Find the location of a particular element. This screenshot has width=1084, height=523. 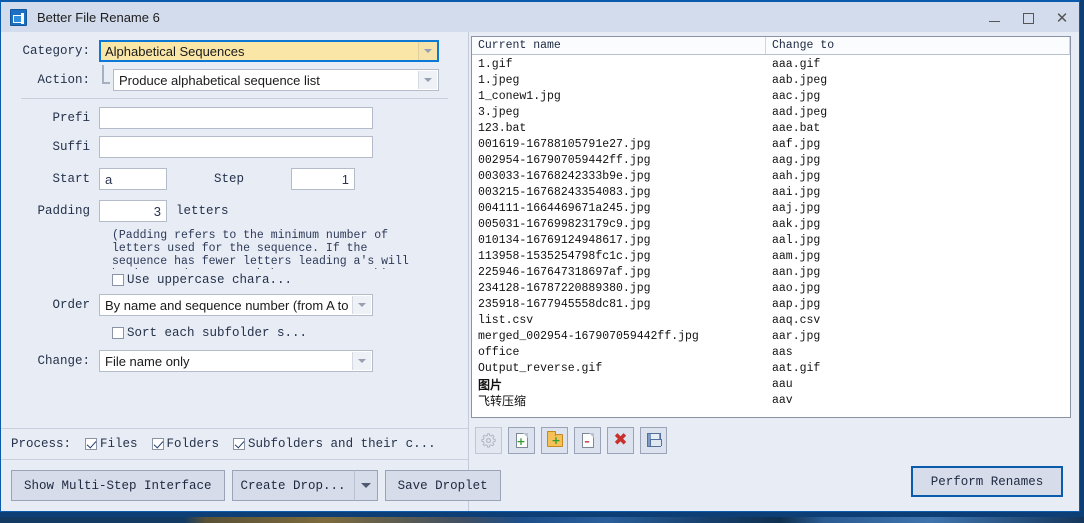

cell-current-name: 1.gif is located at coordinates (495, 64).